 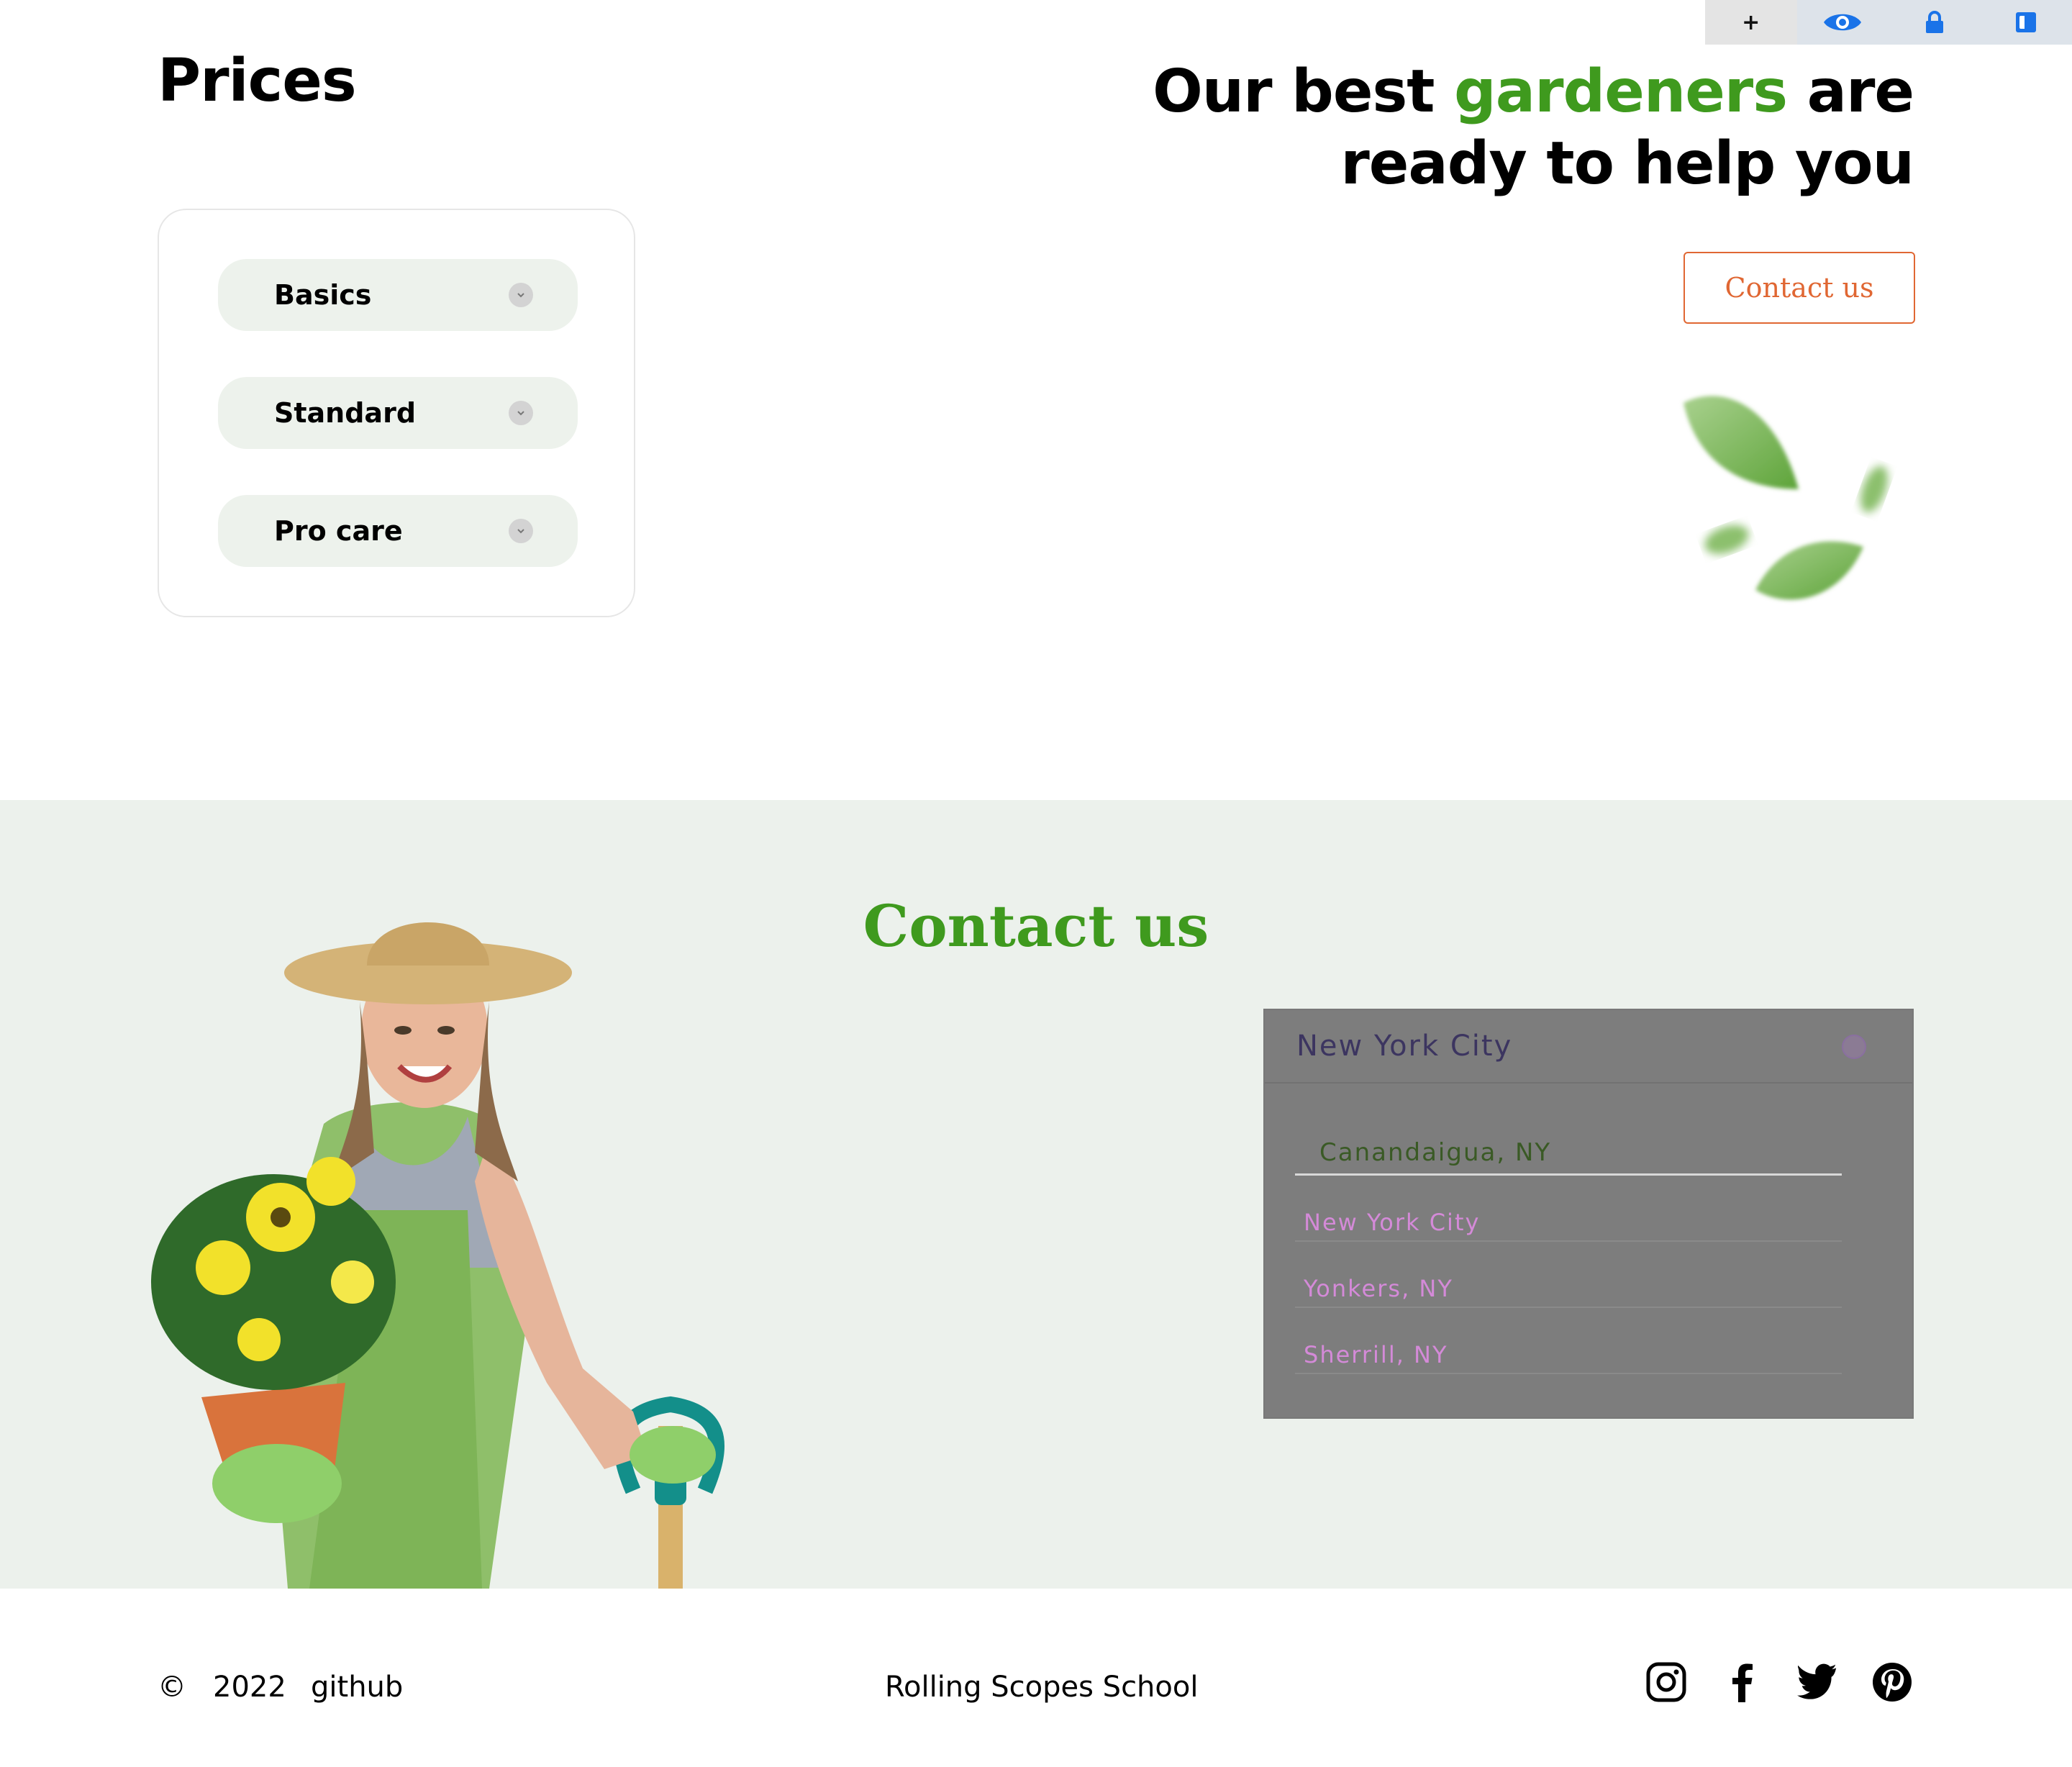 What do you see at coordinates (1935, 23) in the screenshot?
I see `lock-icon` at bounding box center [1935, 23].